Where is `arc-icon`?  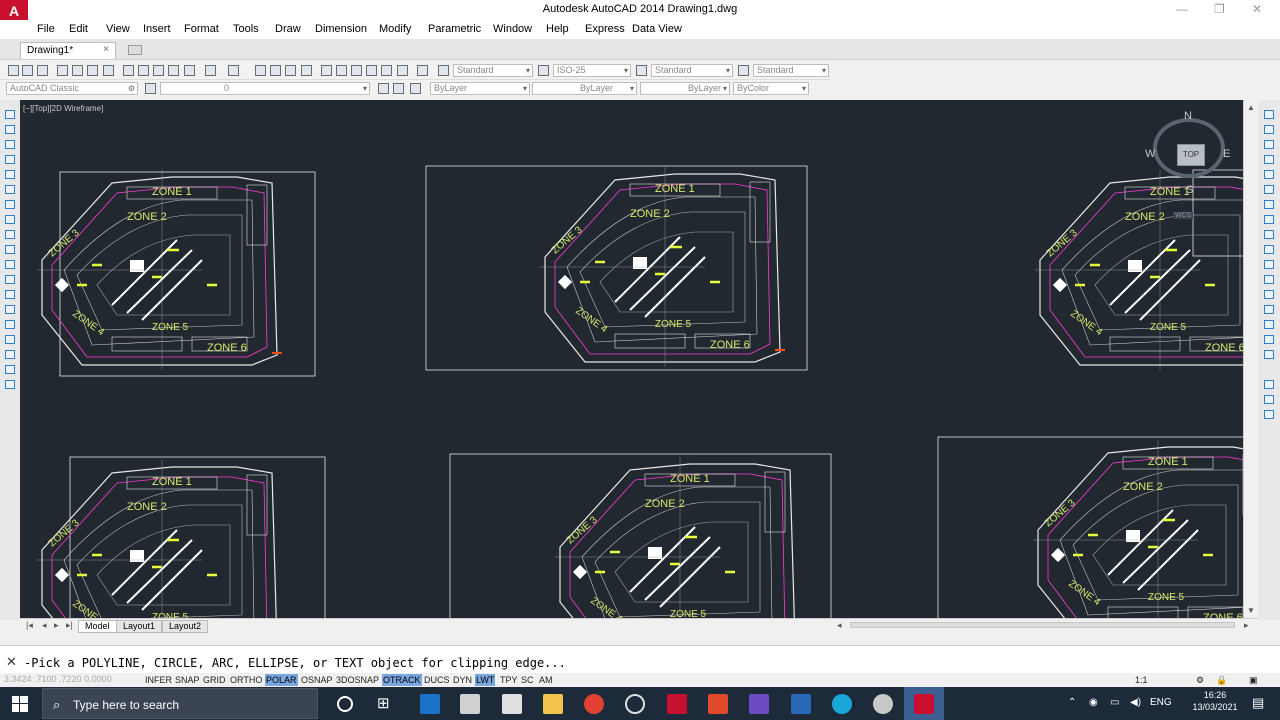
arc-icon is located at coordinates (10, 189).